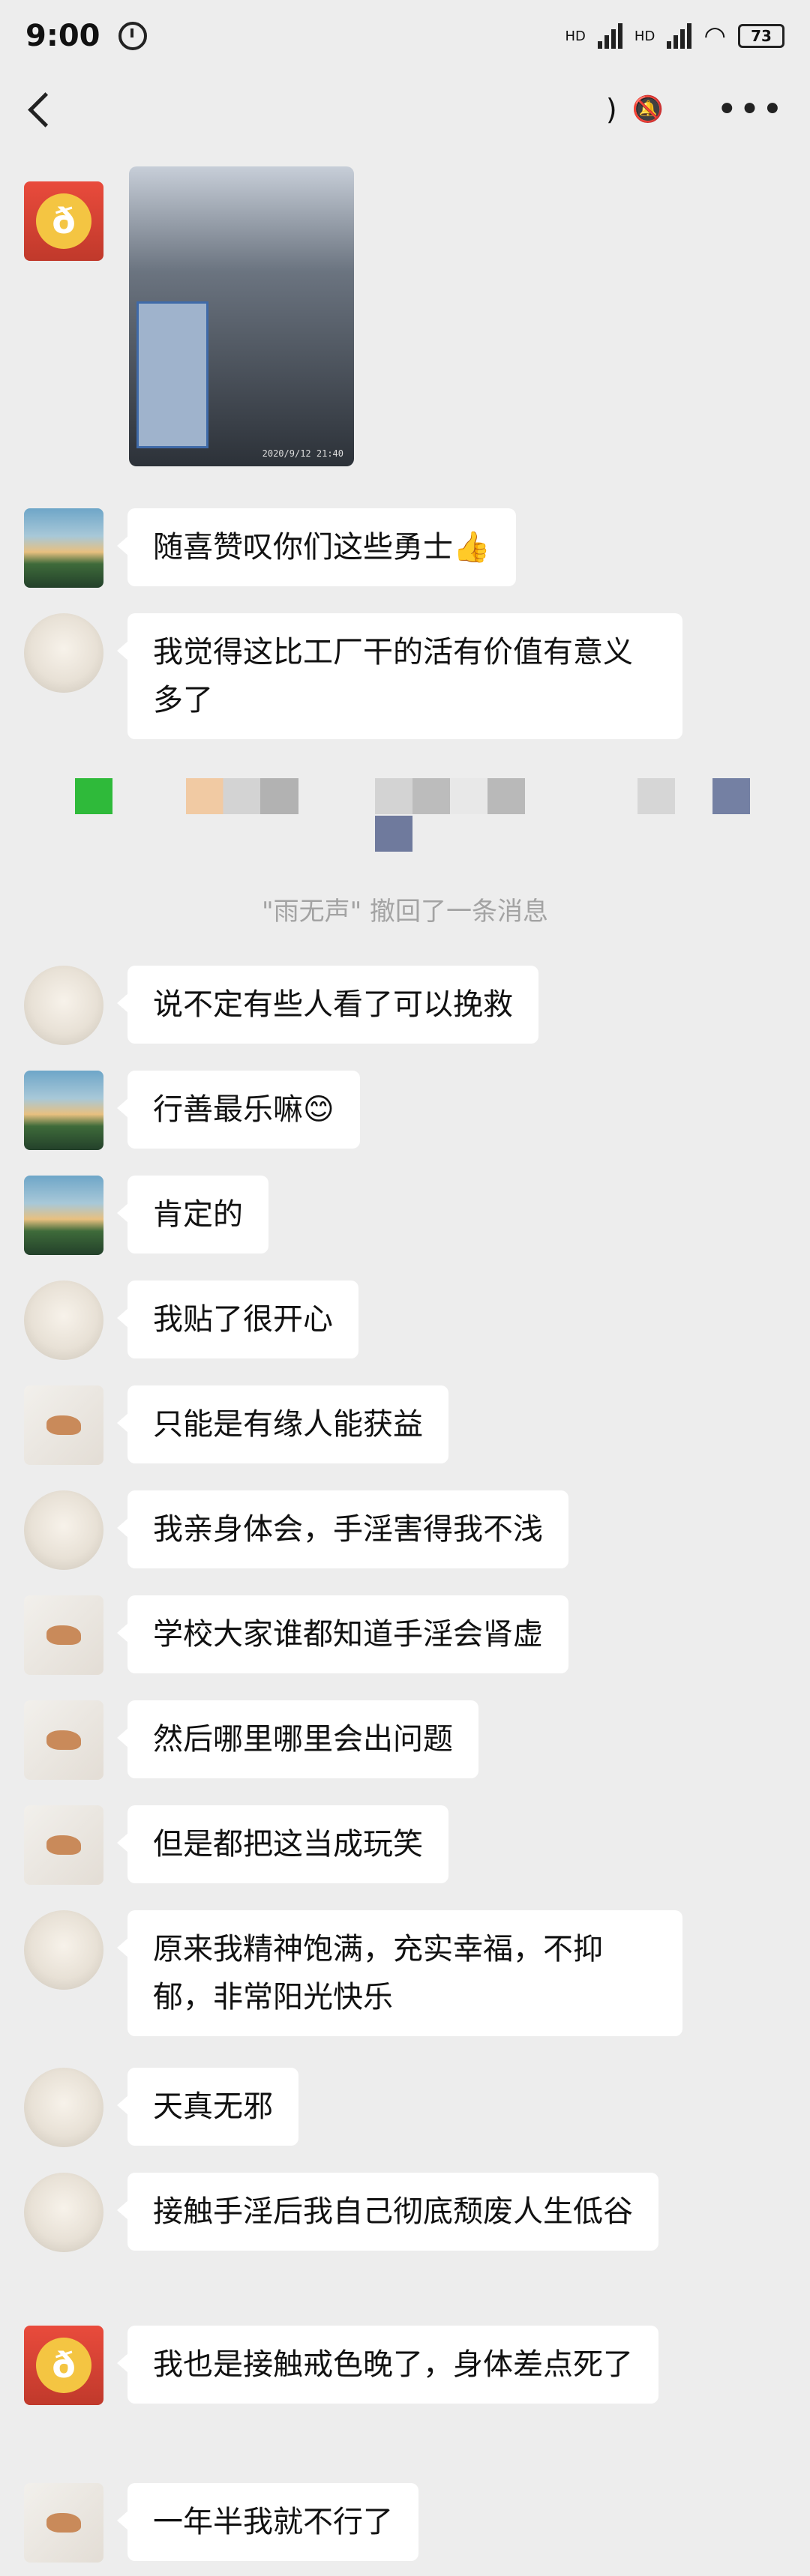  I want to click on hd-label: HD, so click(575, 36).